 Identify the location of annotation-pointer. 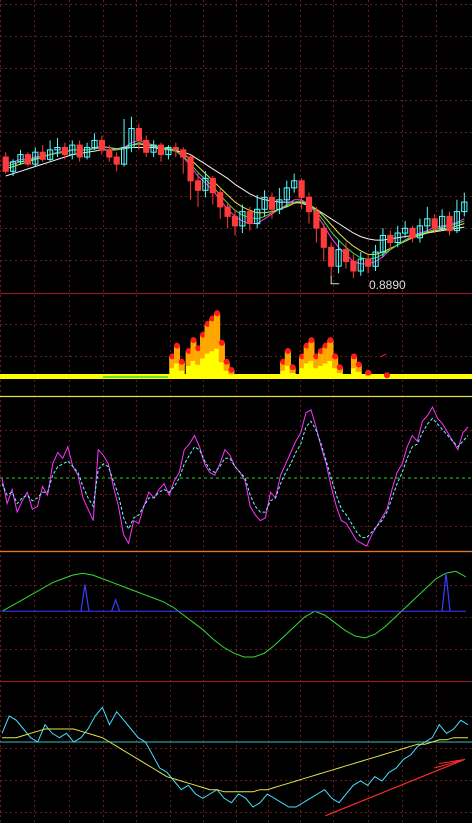
(335, 280).